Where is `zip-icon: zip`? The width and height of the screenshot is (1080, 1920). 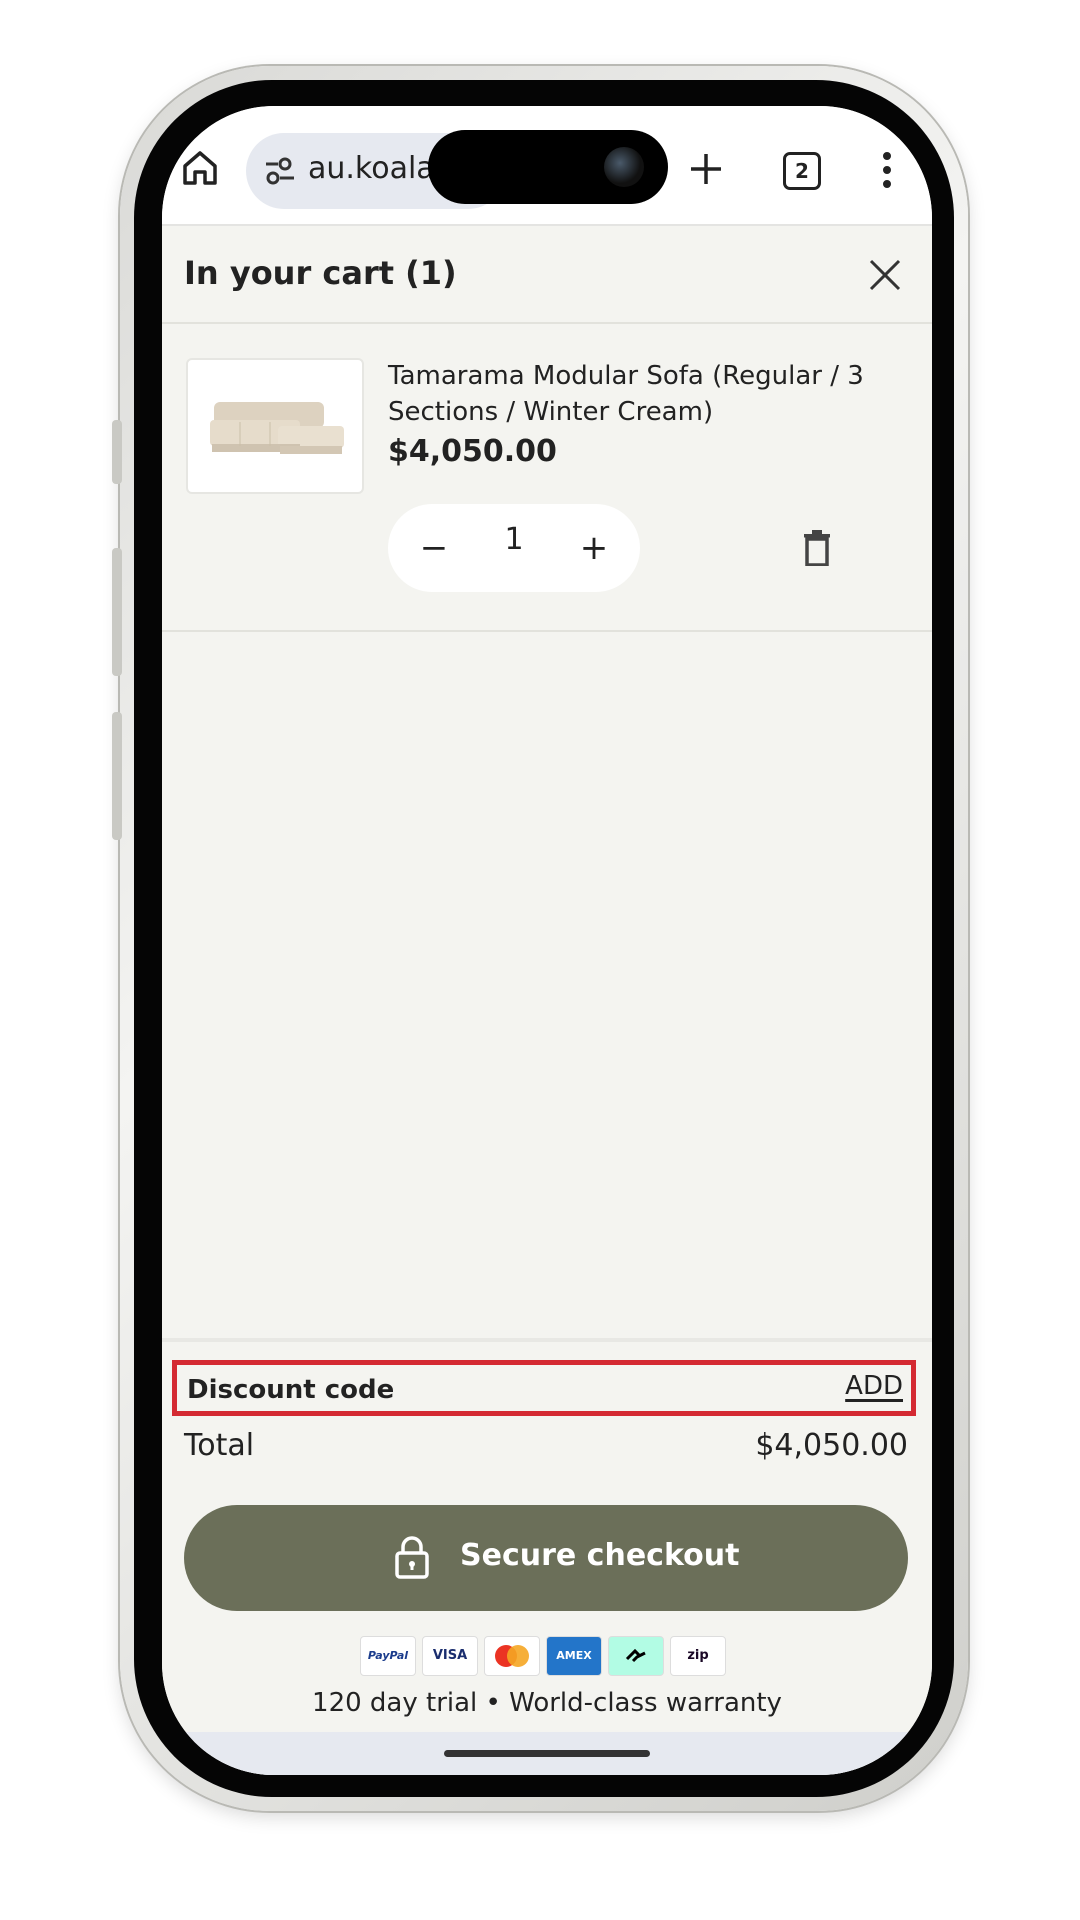 zip-icon: zip is located at coordinates (698, 1656).